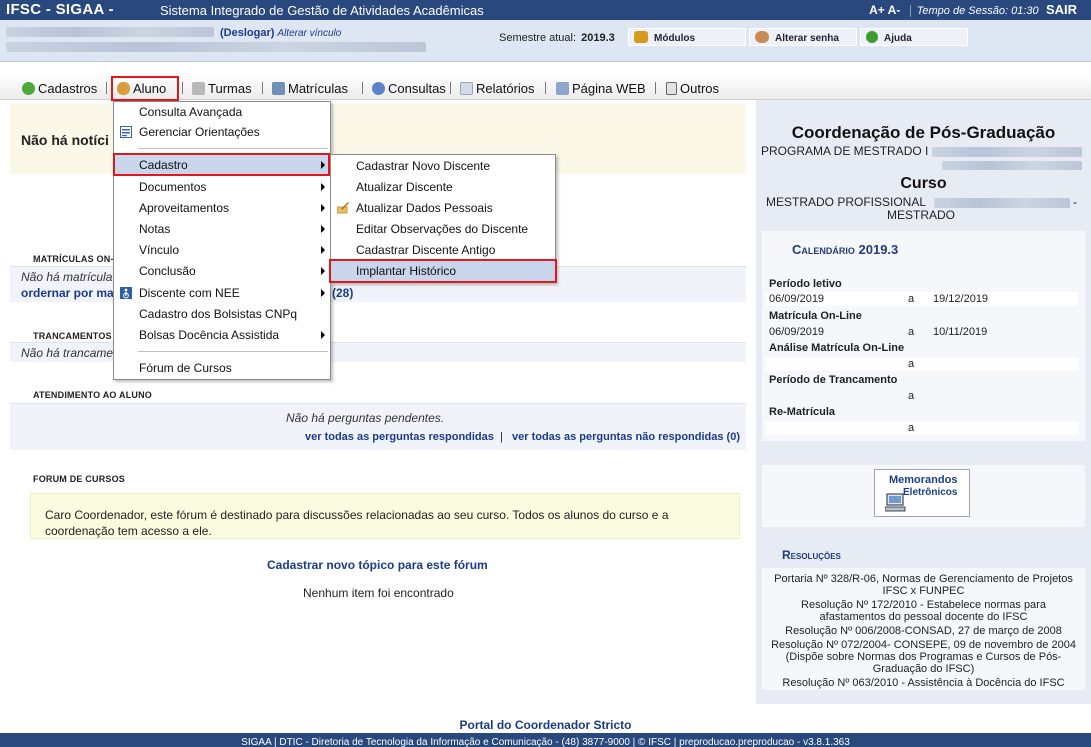  Describe the element at coordinates (811, 555) in the screenshot. I see `resolucoes-title: Resoluções` at that location.